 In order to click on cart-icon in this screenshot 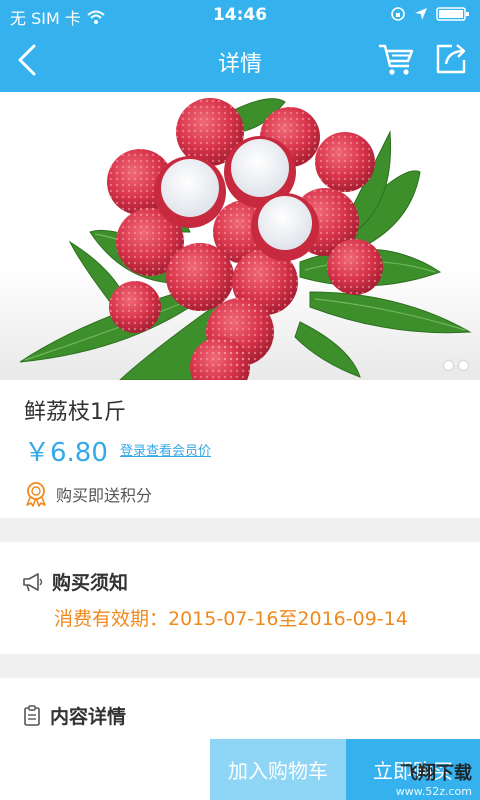, I will do `click(396, 59)`.